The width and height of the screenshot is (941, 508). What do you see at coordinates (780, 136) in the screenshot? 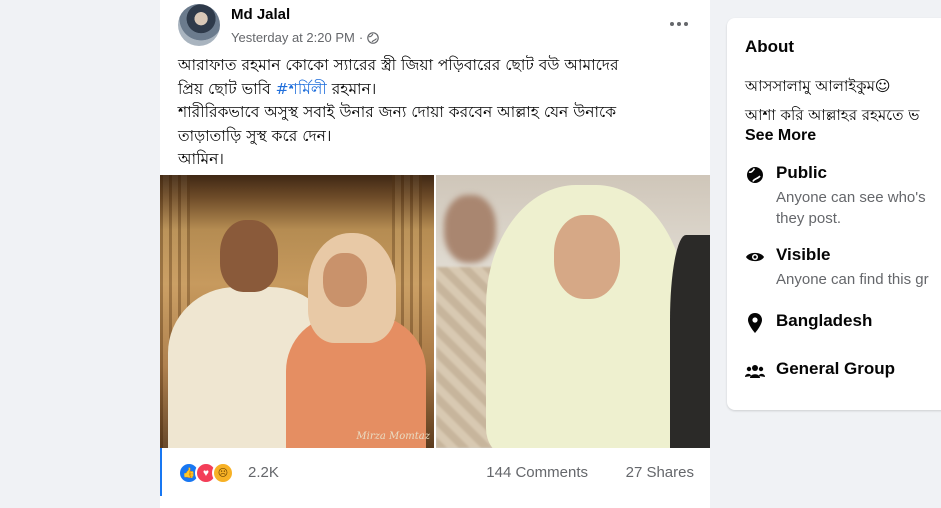
I see `see-more-link: See More` at bounding box center [780, 136].